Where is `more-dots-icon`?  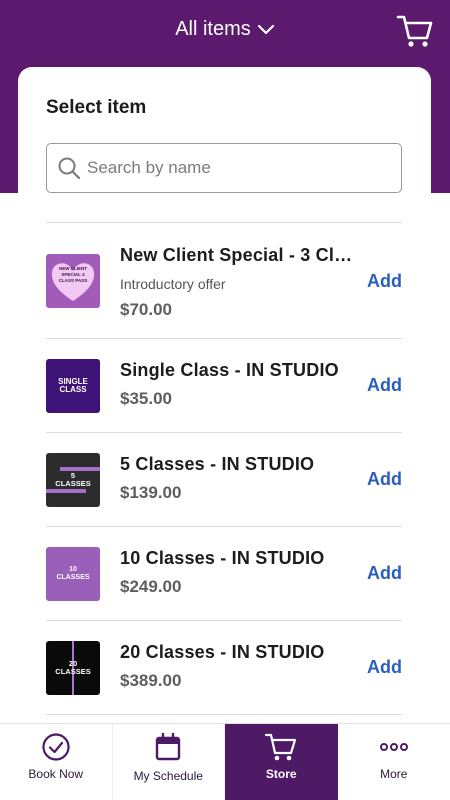 more-dots-icon is located at coordinates (393, 747).